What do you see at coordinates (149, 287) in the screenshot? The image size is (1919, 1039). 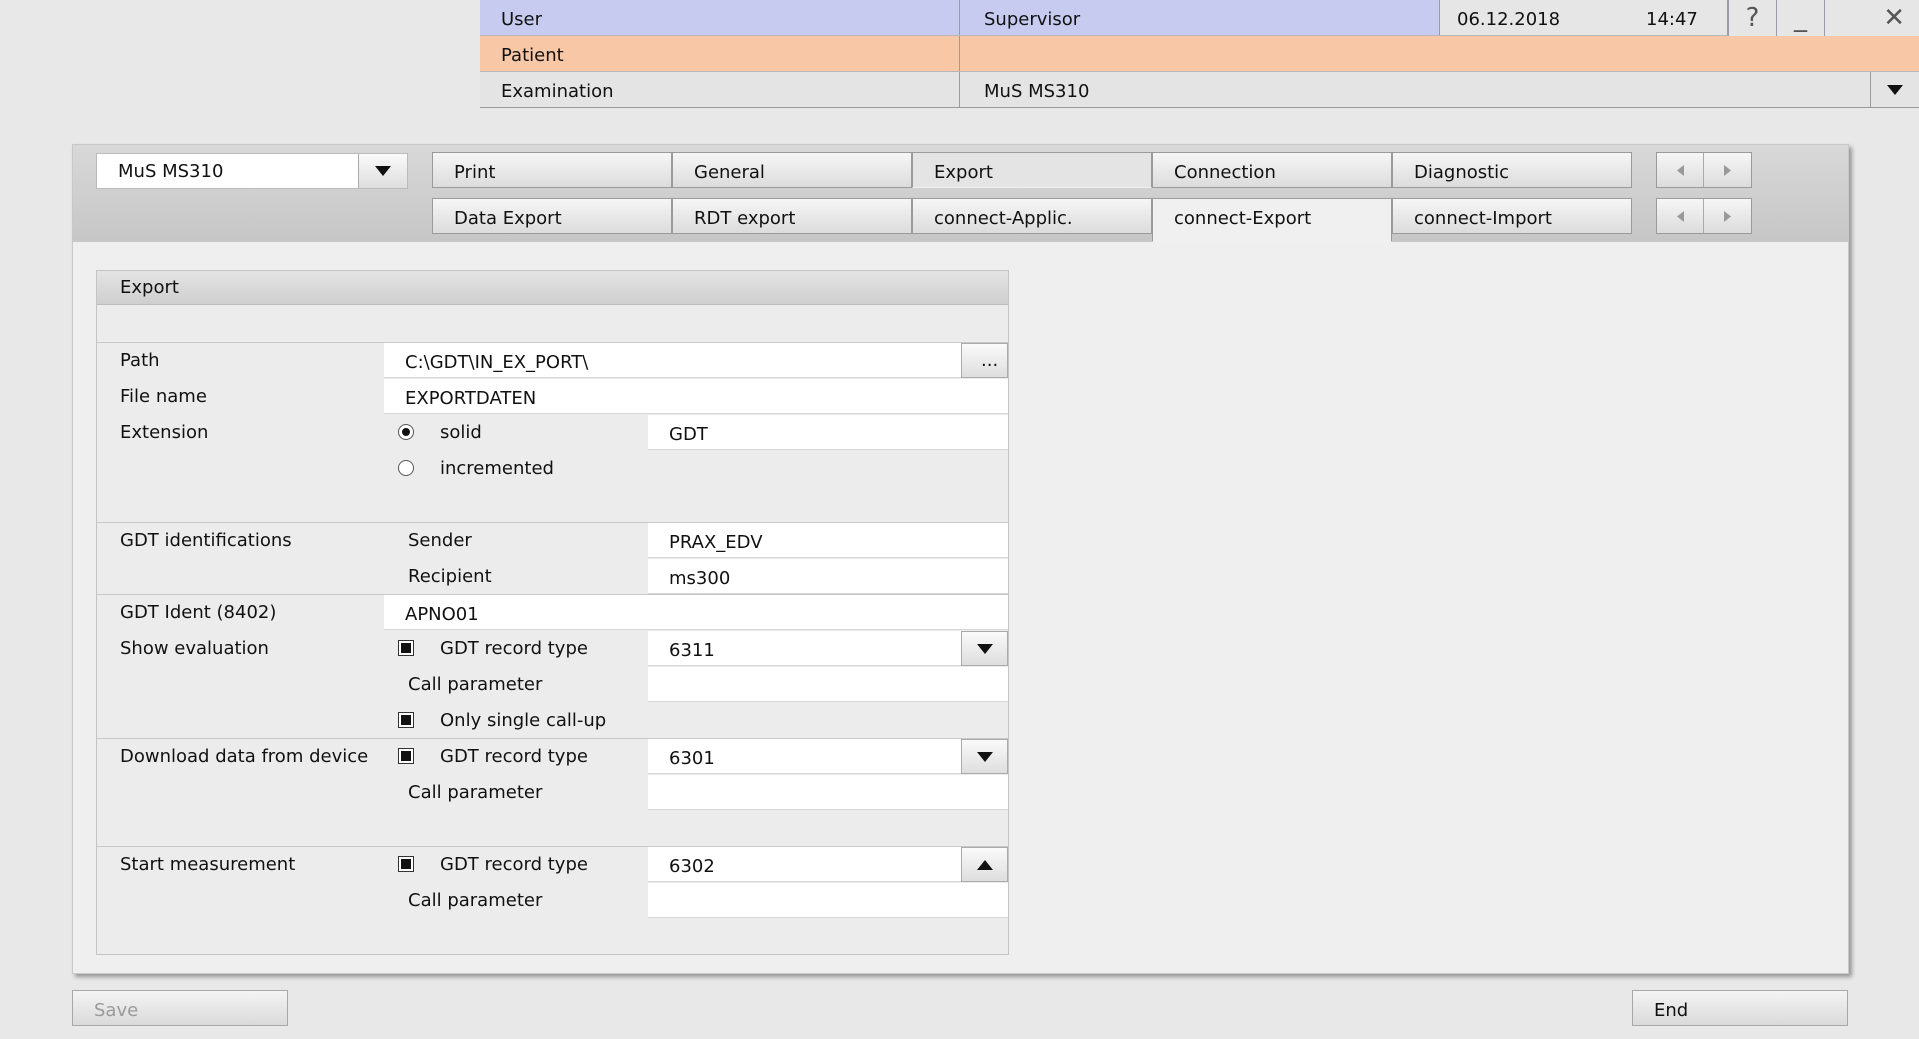 I see `export-group-title: Export` at bounding box center [149, 287].